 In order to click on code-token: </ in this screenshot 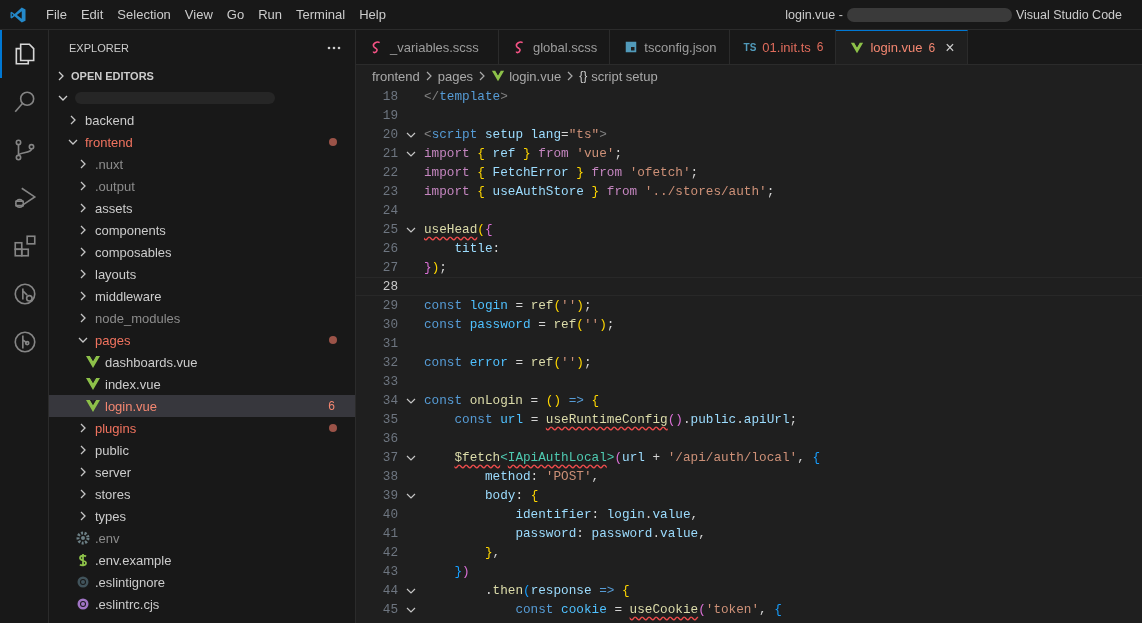, I will do `click(432, 96)`.